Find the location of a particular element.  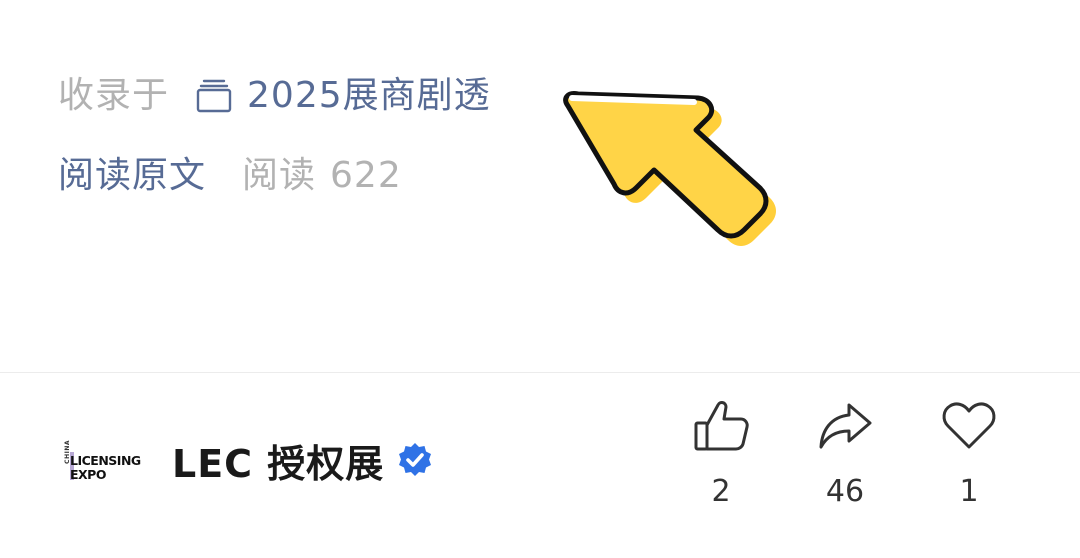

like-button: 2 is located at coordinates (721, 456).